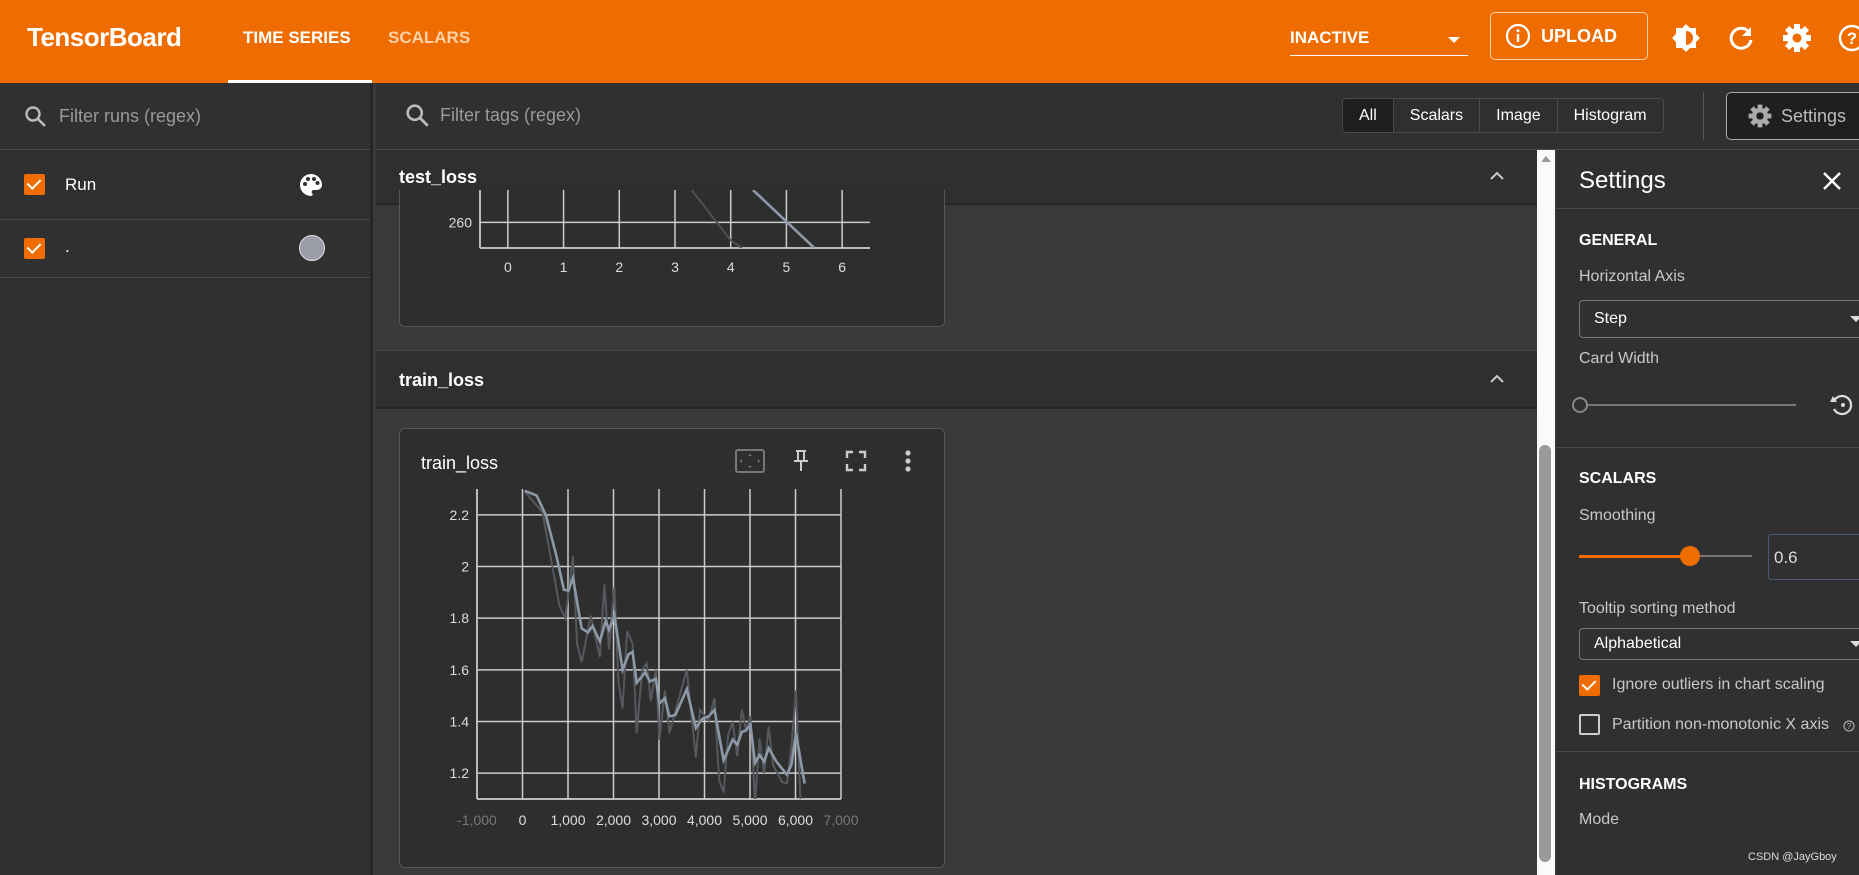  What do you see at coordinates (104, 37) in the screenshot?
I see `app-logo: TensorBoard` at bounding box center [104, 37].